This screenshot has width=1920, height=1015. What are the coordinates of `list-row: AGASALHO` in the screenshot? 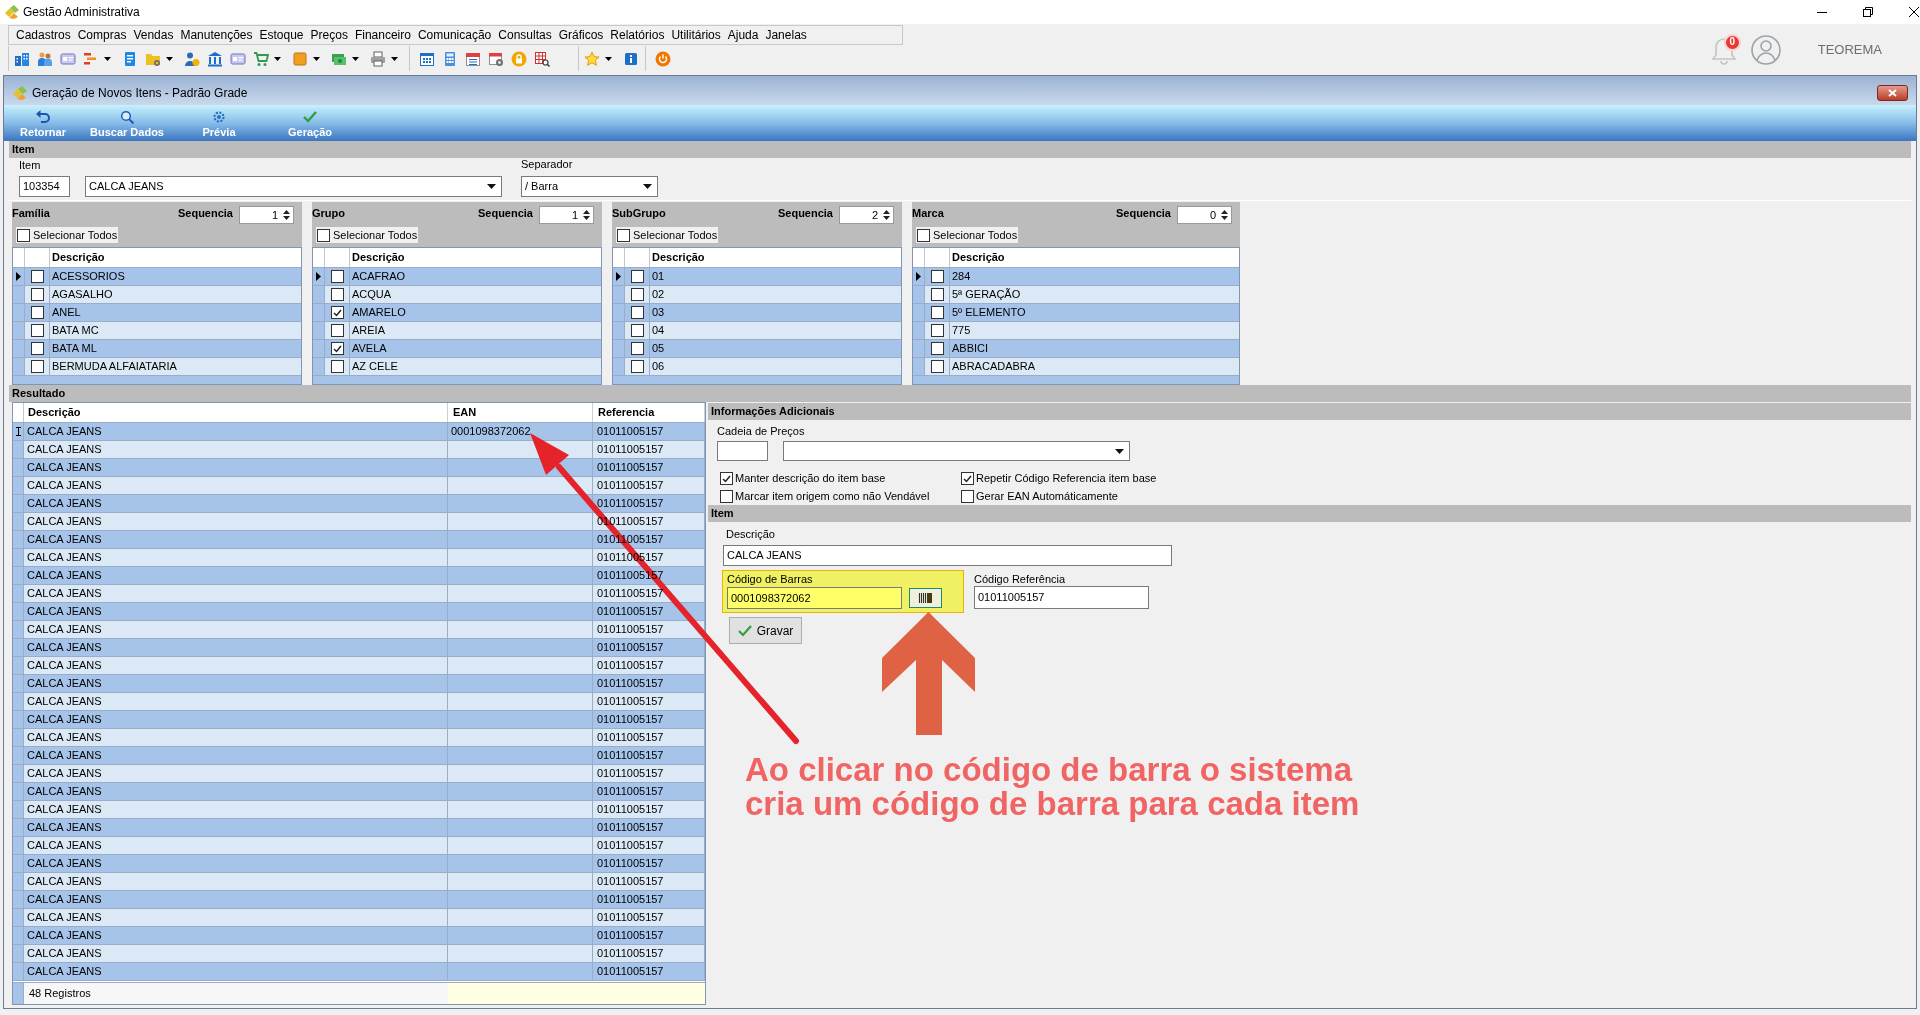 It's located at (157, 295).